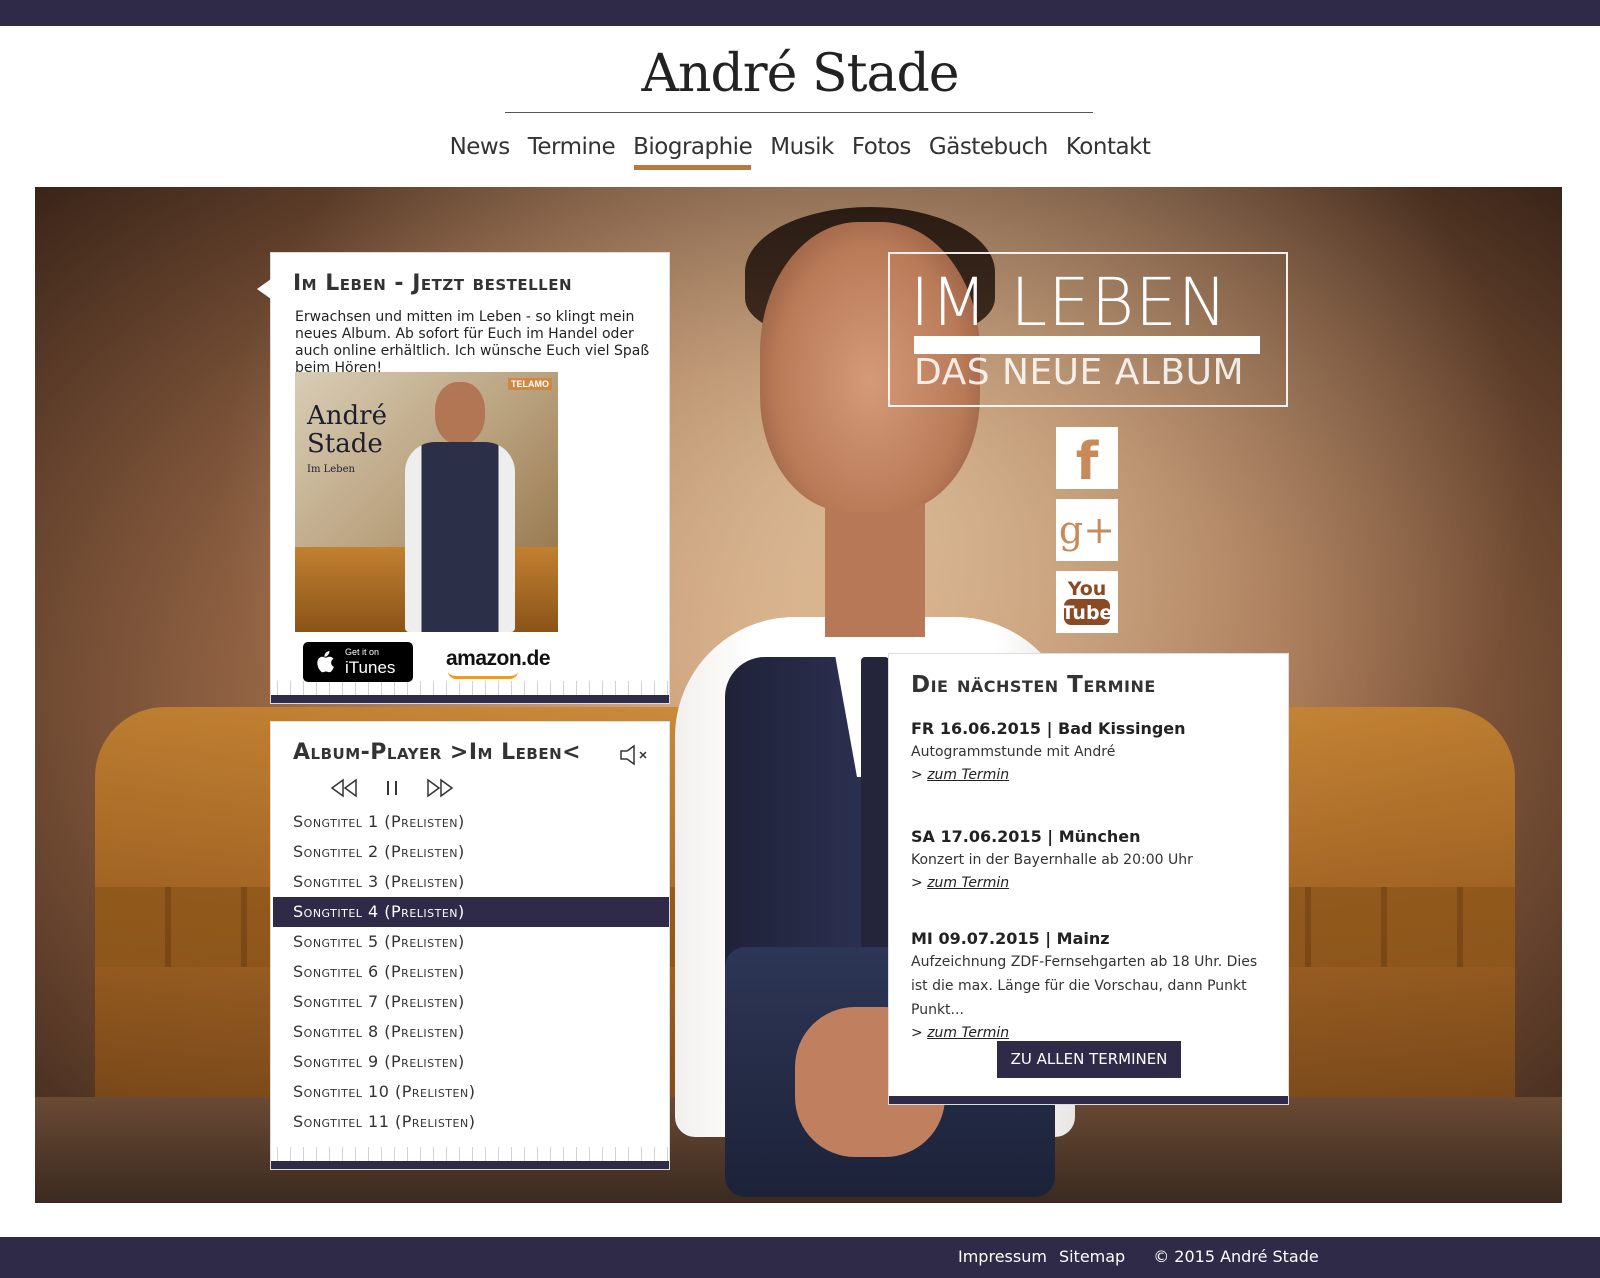  What do you see at coordinates (460, 537) in the screenshot?
I see `cover-body` at bounding box center [460, 537].